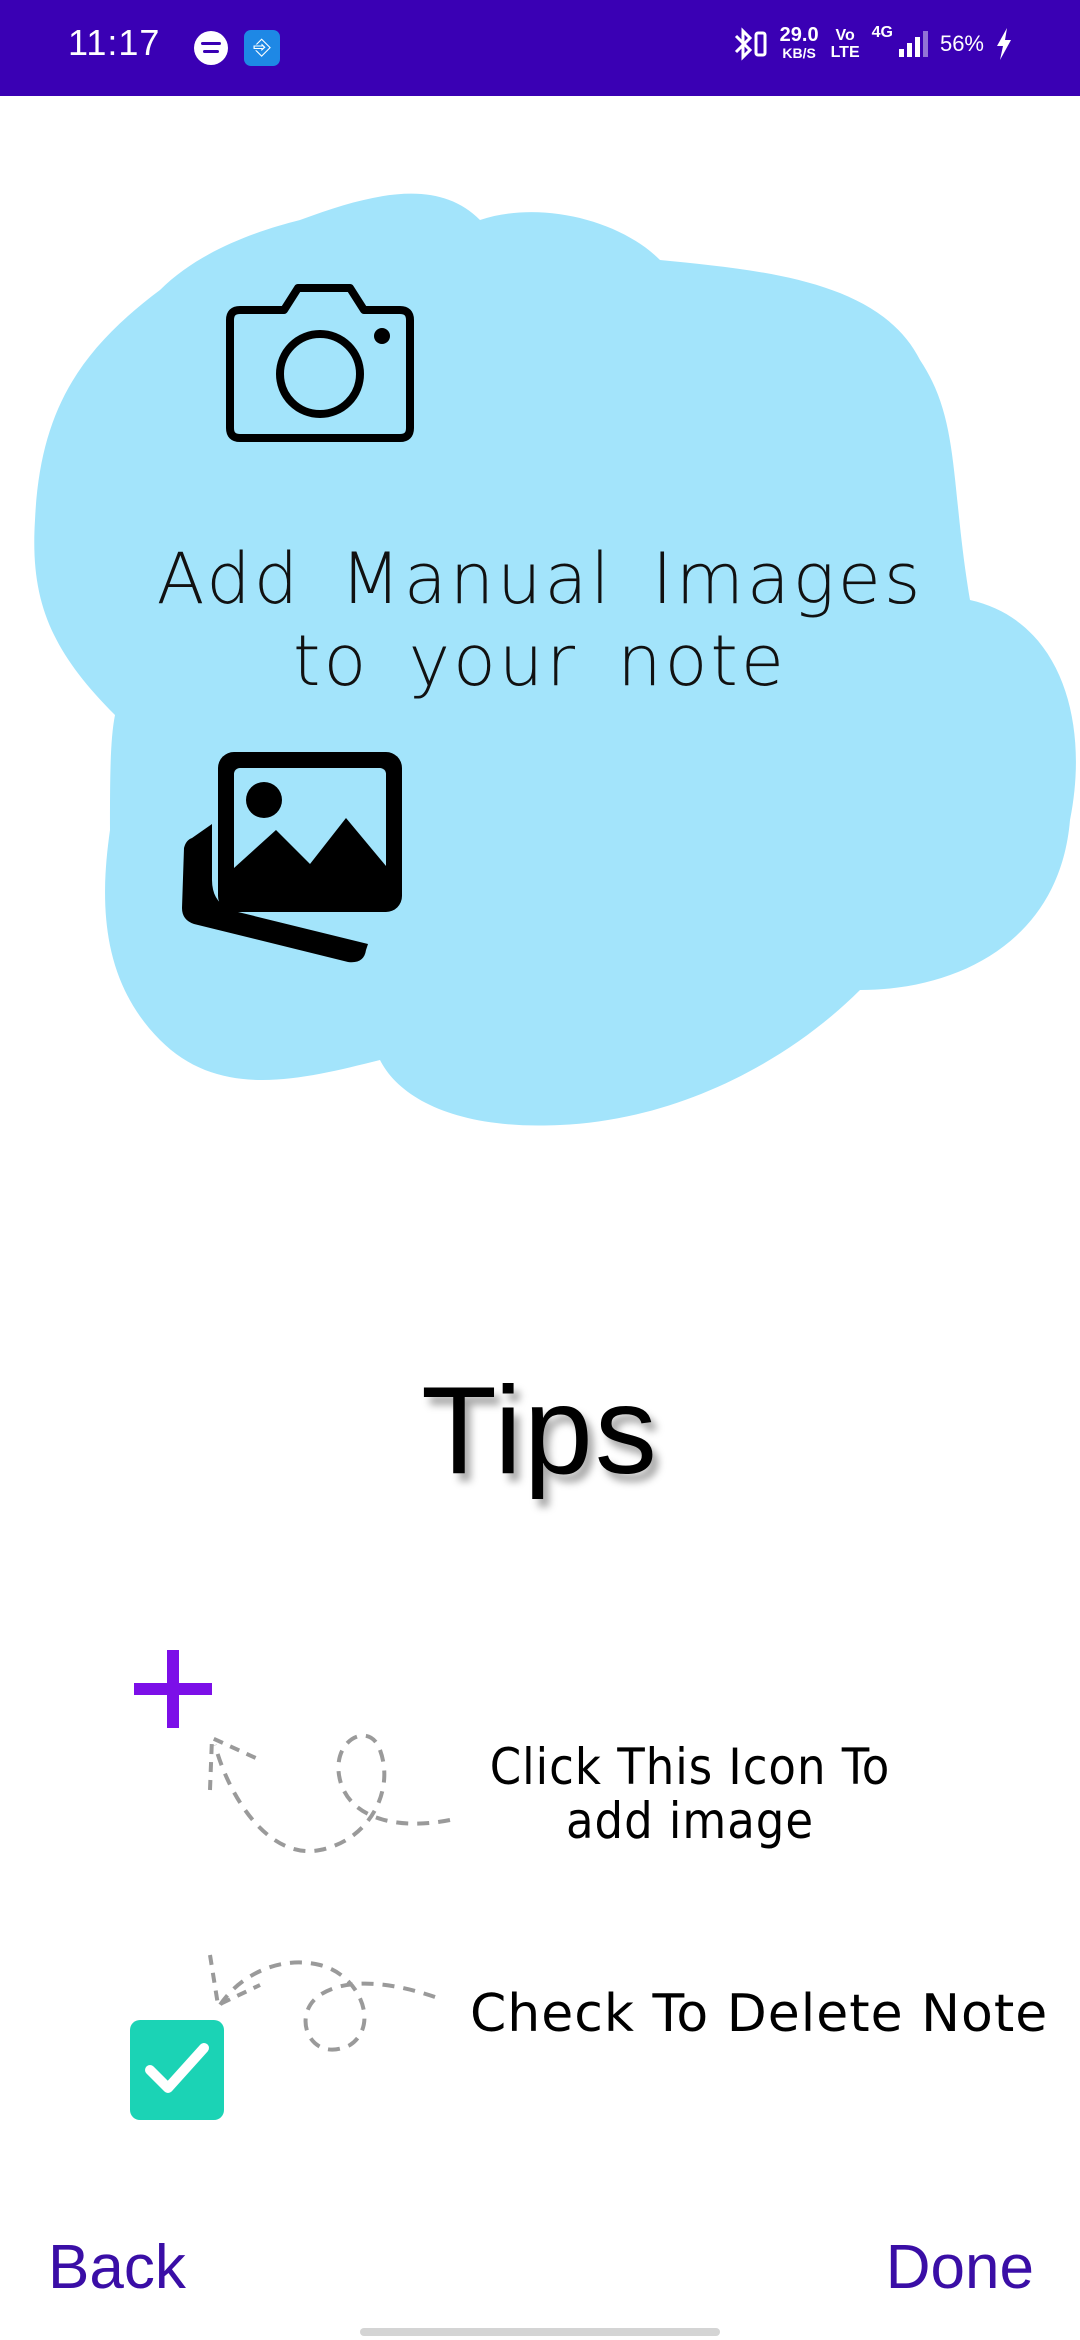 The height and width of the screenshot is (2340, 1080). Describe the element at coordinates (690, 1794) in the screenshot. I see `tip-add-image-text: Click This Icon To add image` at that location.